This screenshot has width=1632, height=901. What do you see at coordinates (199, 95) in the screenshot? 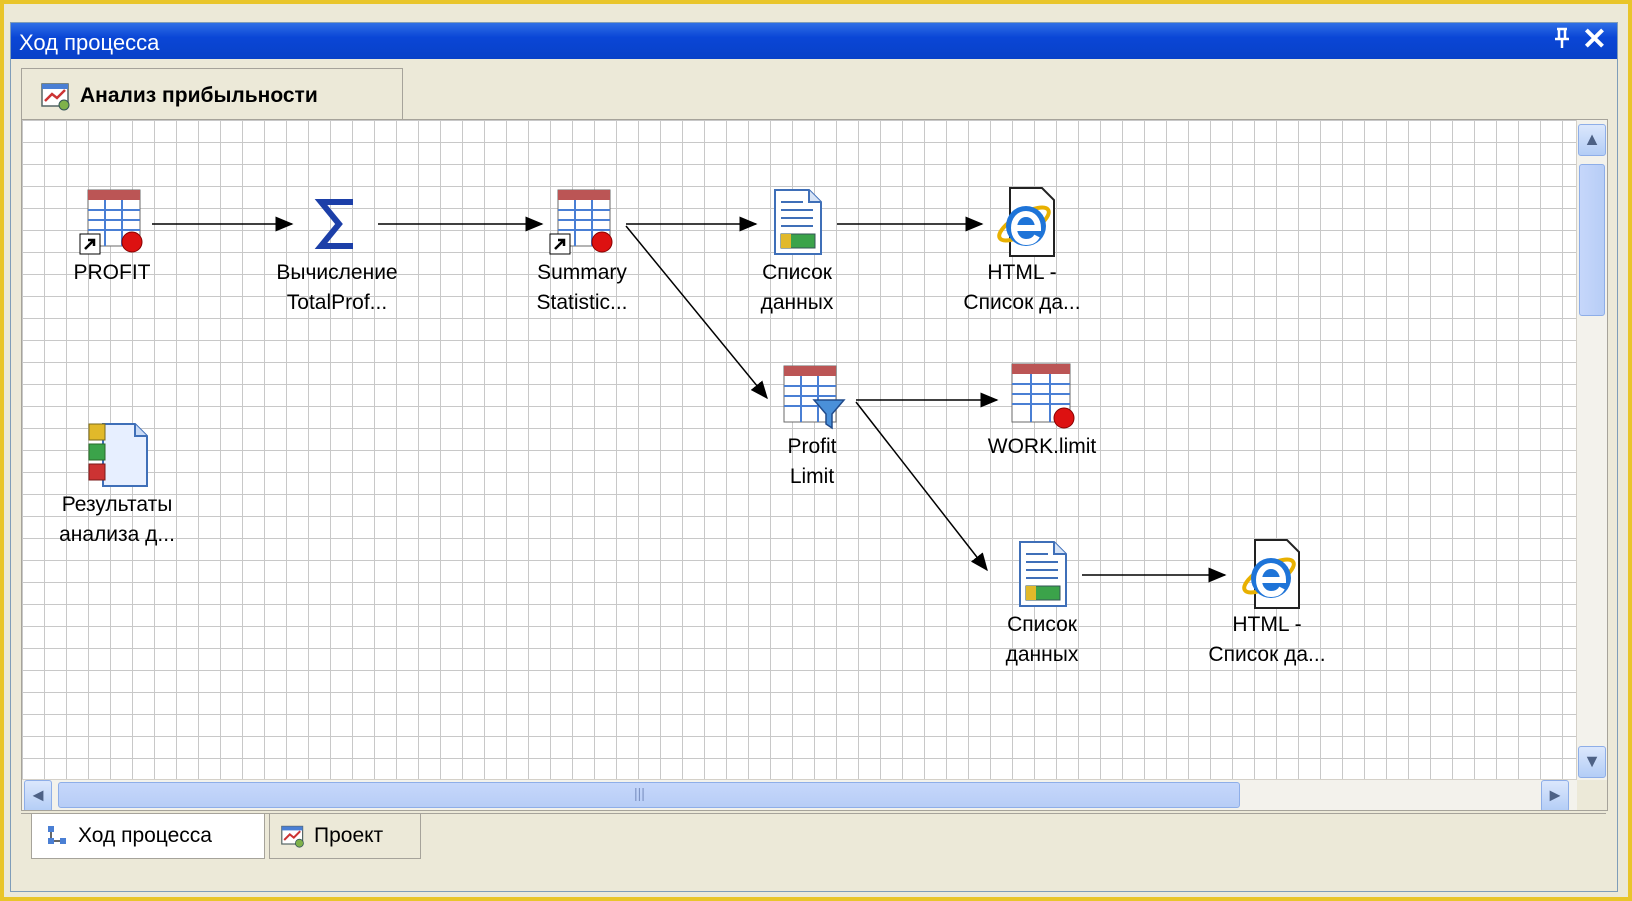
I see `tab-analysis-label: Анализ прибыльности` at bounding box center [199, 95].